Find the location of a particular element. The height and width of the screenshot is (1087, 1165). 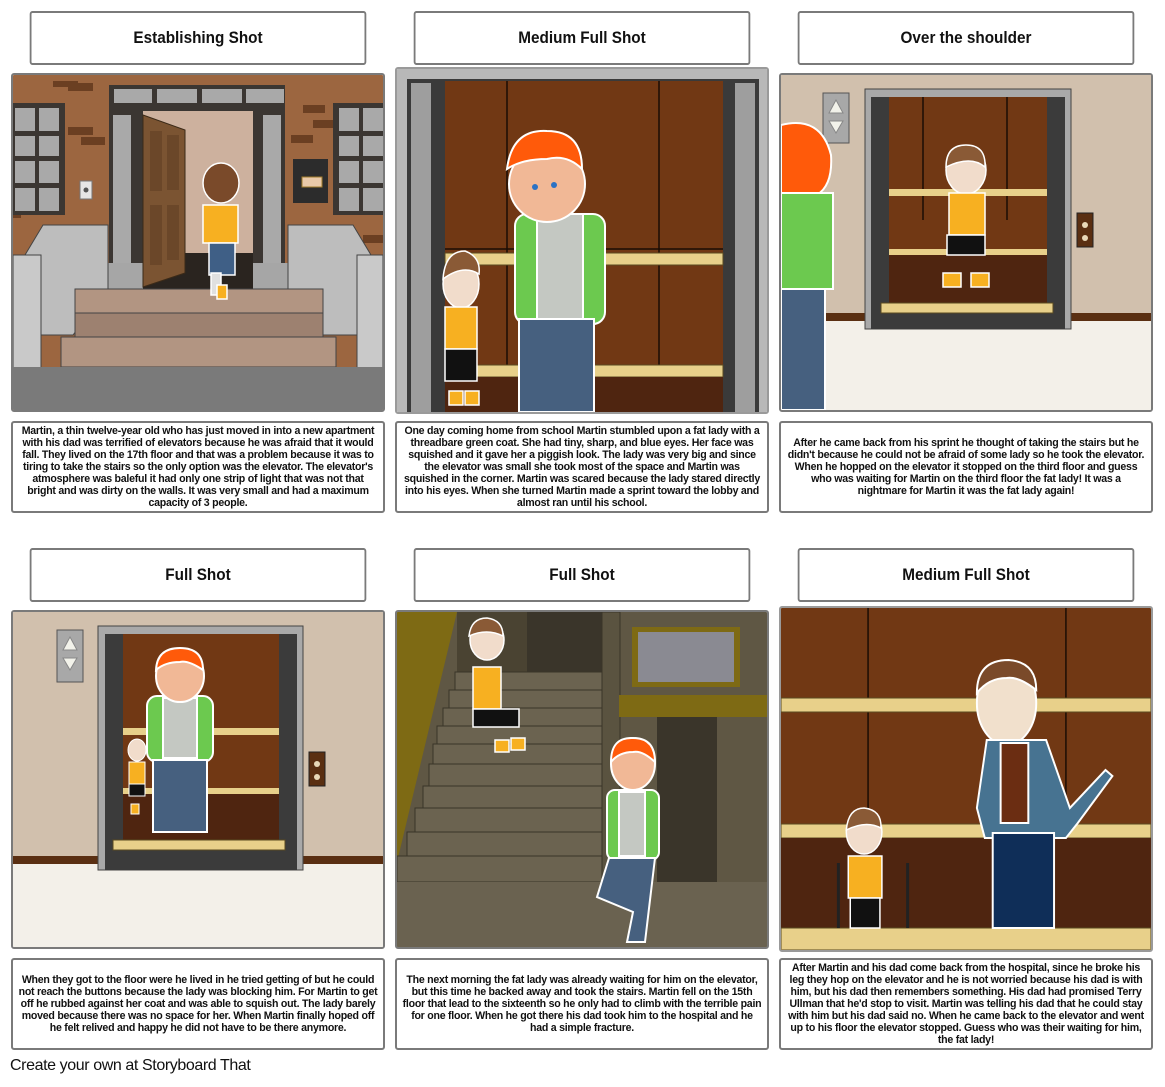

storyboard-that-credit-link: Create your own at Storyboard That is located at coordinates (130, 1066).